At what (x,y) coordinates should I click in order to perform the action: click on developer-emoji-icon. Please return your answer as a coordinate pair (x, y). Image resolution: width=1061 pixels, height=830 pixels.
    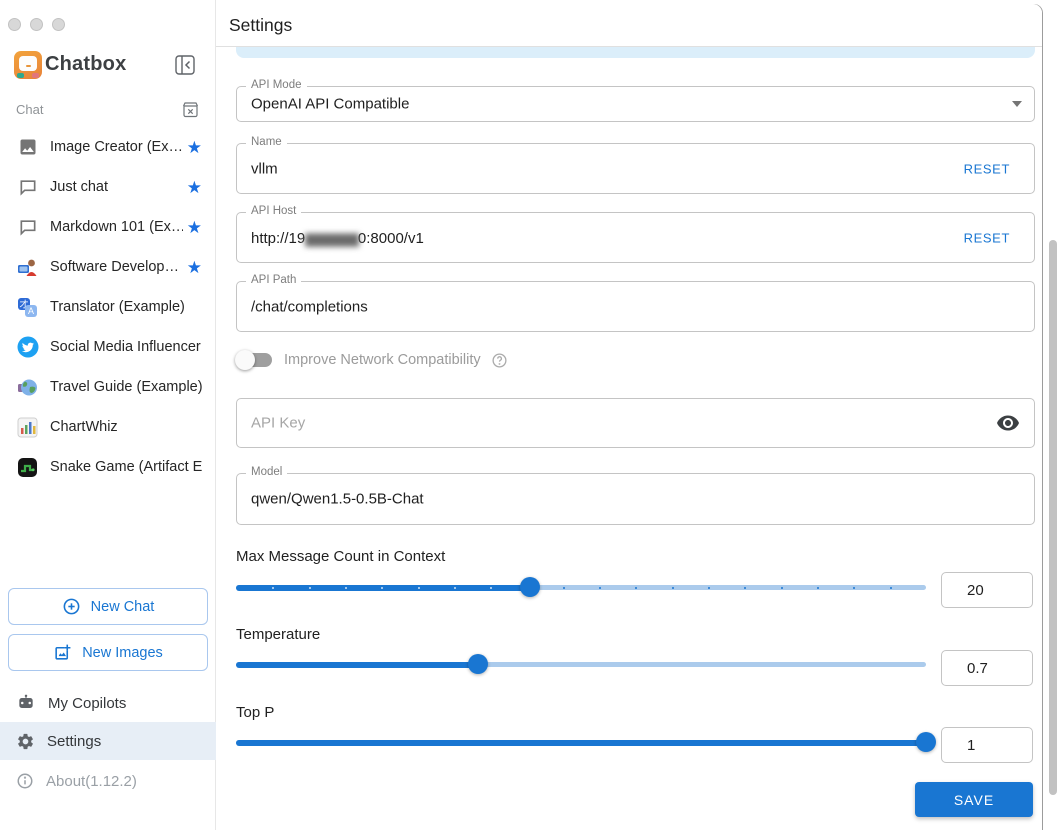
    Looking at the image, I should click on (27, 267).